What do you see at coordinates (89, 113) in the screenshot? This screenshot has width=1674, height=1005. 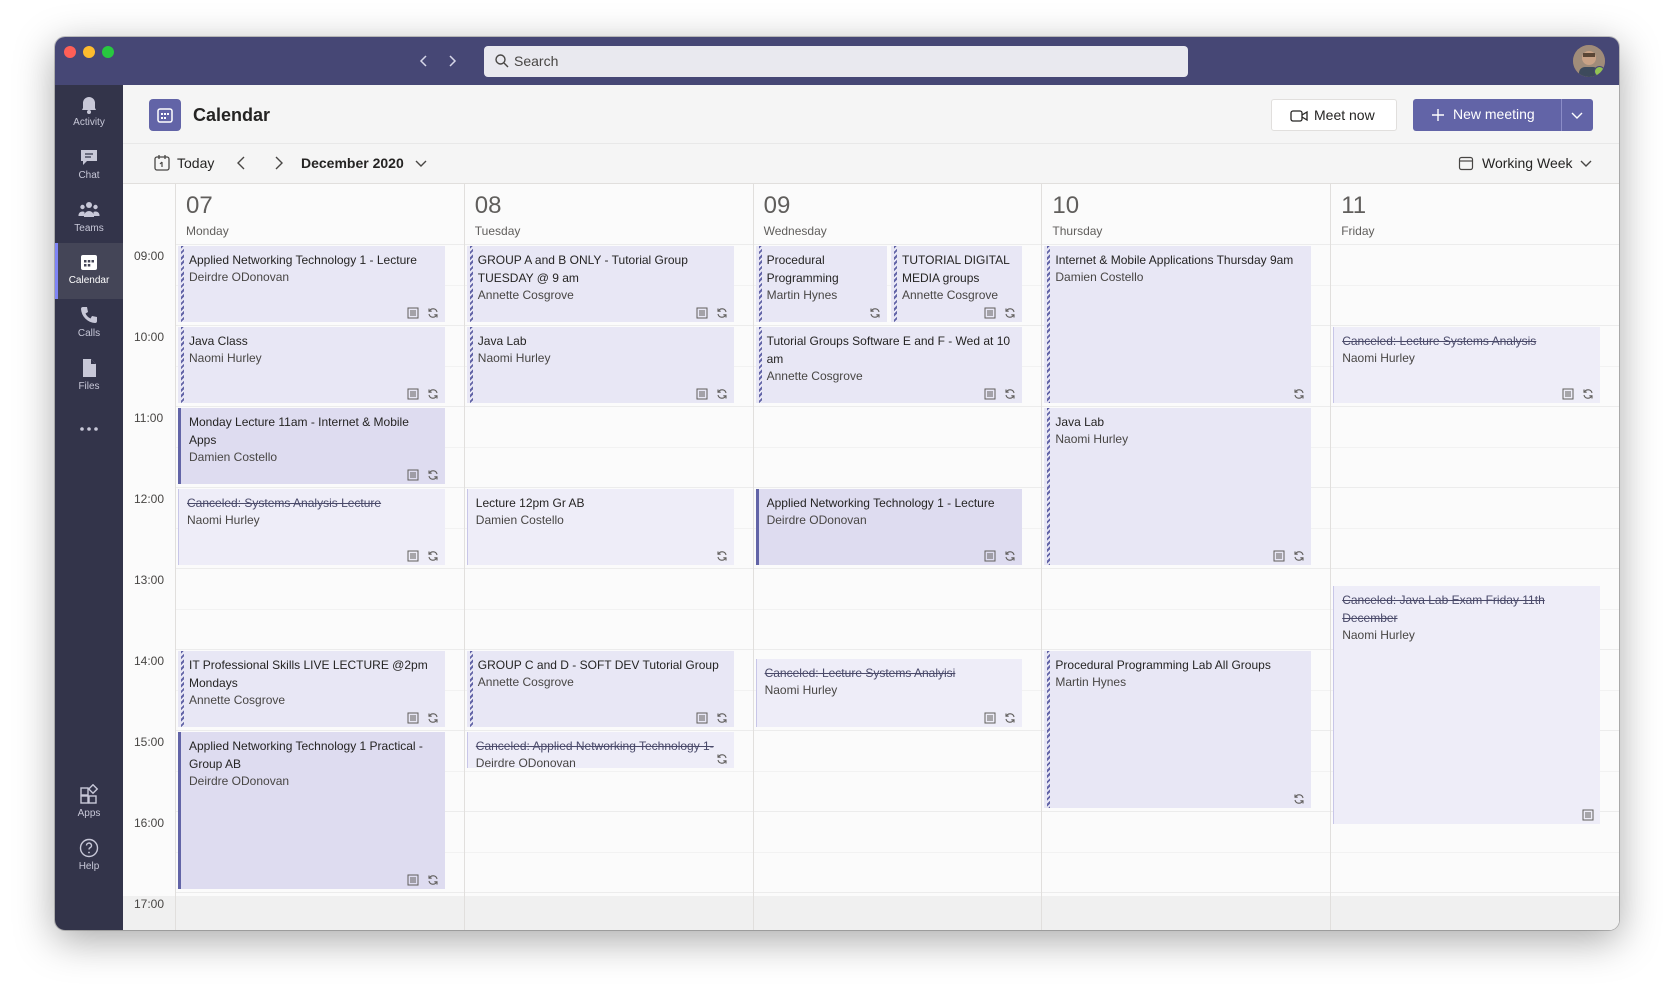 I see `rail-item-activity: Activity` at bounding box center [89, 113].